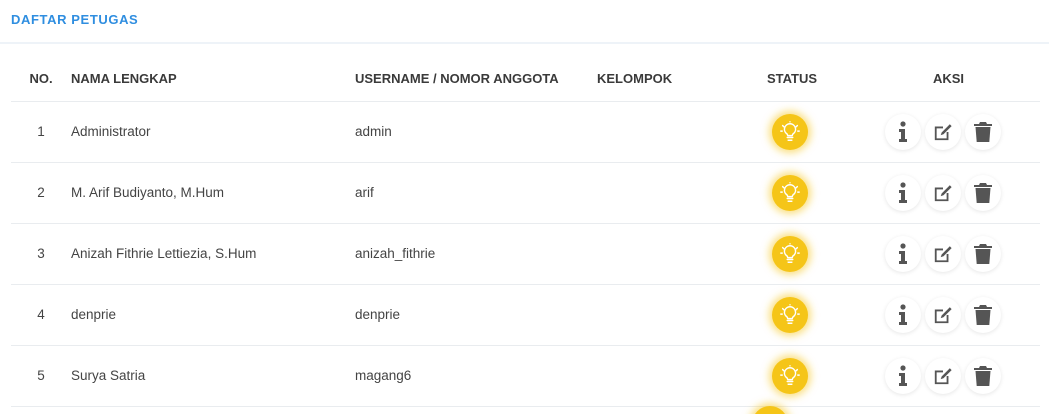 The height and width of the screenshot is (414, 1049). What do you see at coordinates (213, 132) in the screenshot?
I see `officer-name: Administrator` at bounding box center [213, 132].